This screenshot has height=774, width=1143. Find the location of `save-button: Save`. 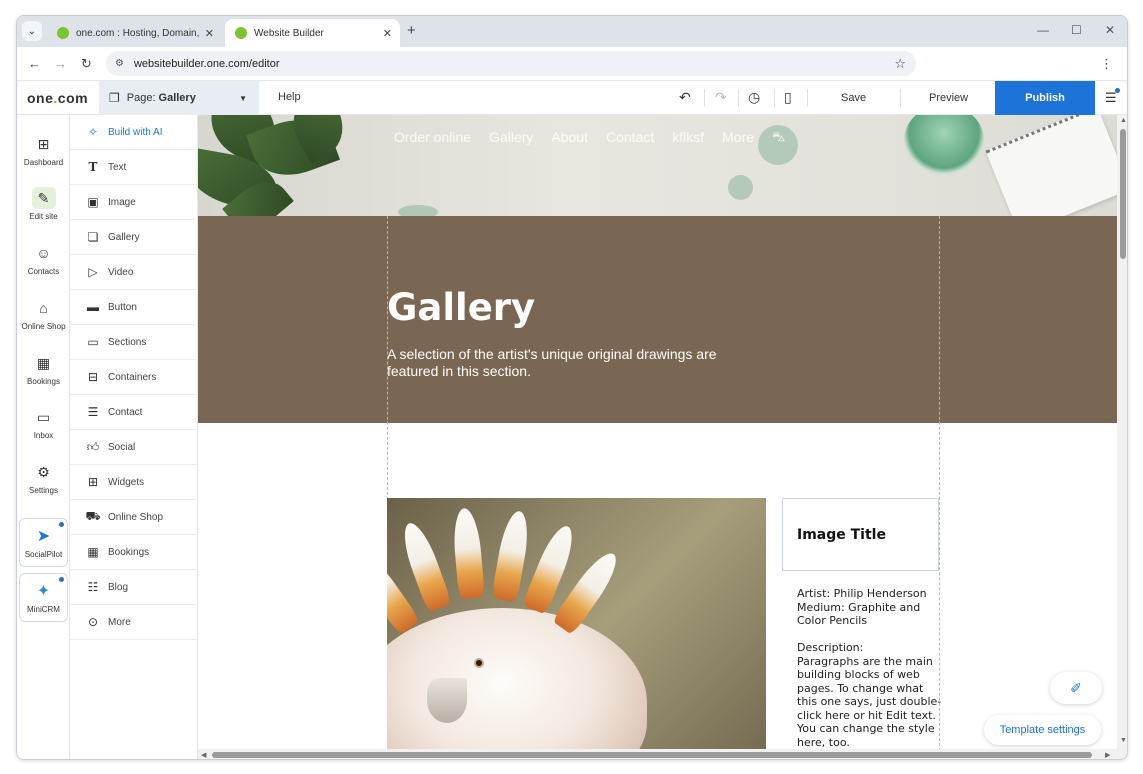

save-button: Save is located at coordinates (853, 98).